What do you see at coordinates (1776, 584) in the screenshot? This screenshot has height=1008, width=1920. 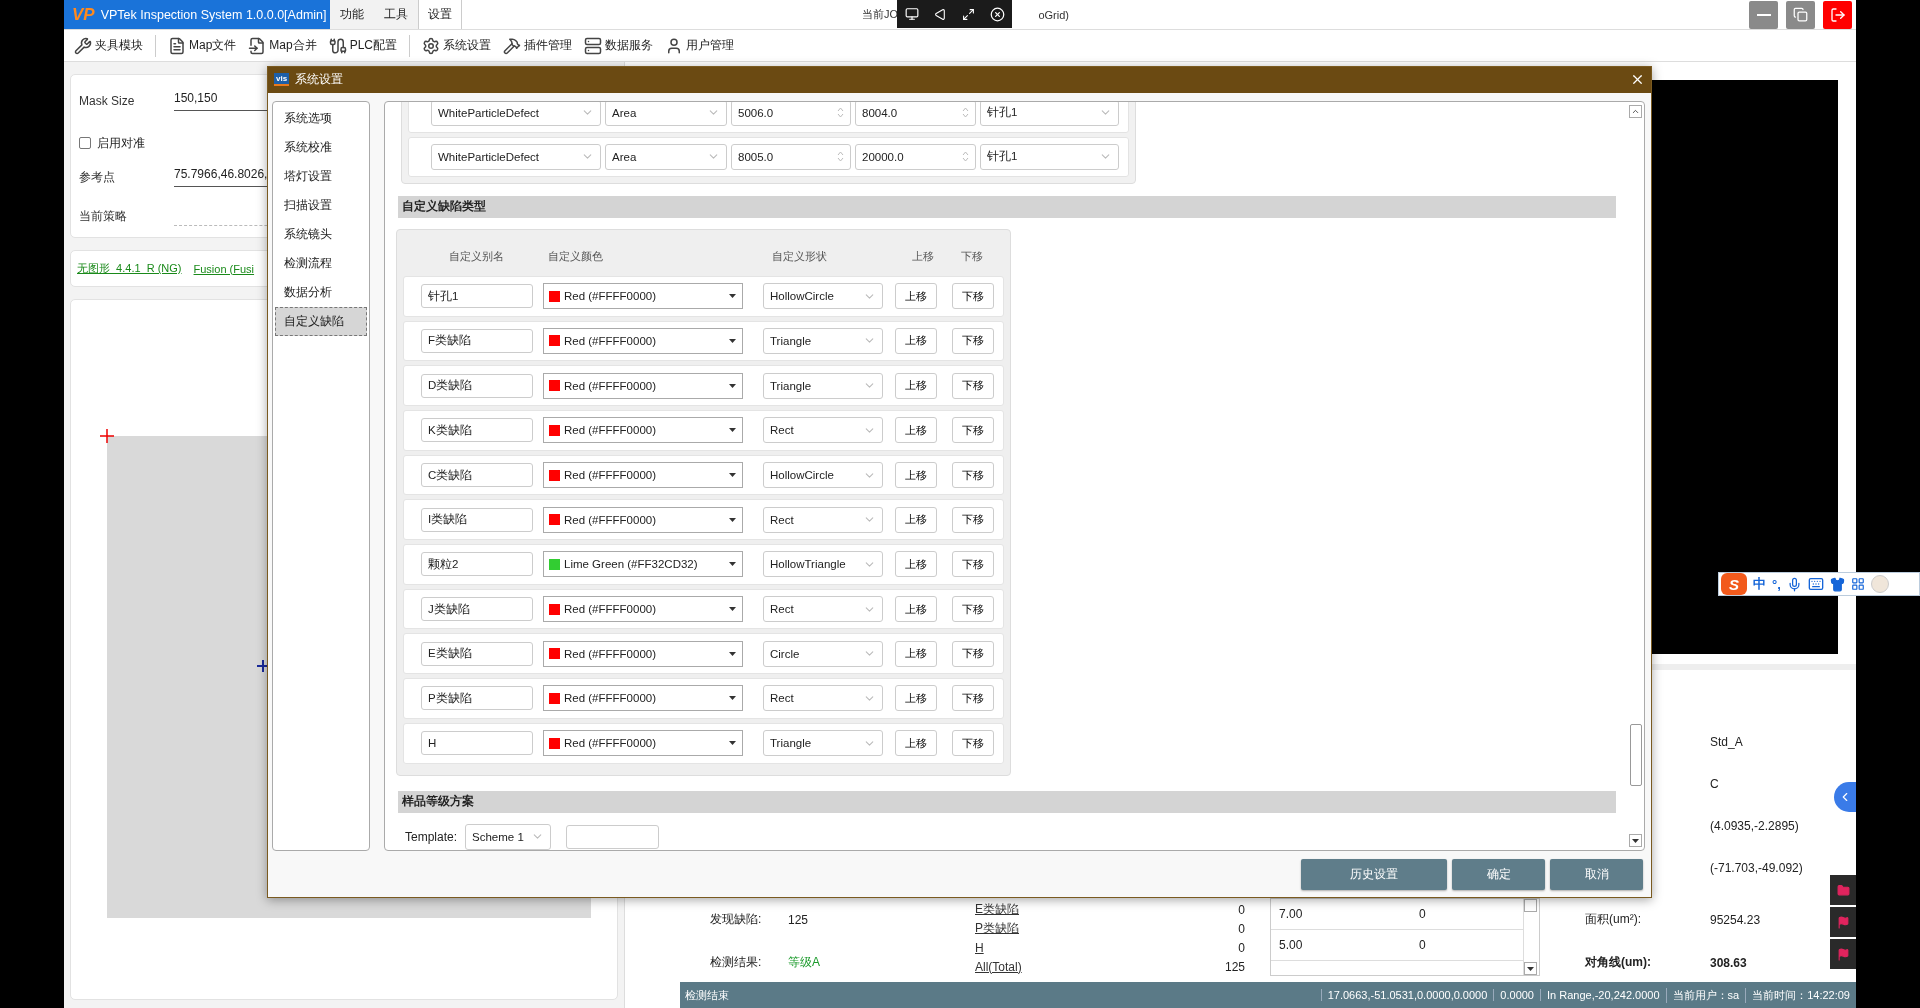 I see `punctuation-toggle: °,` at bounding box center [1776, 584].